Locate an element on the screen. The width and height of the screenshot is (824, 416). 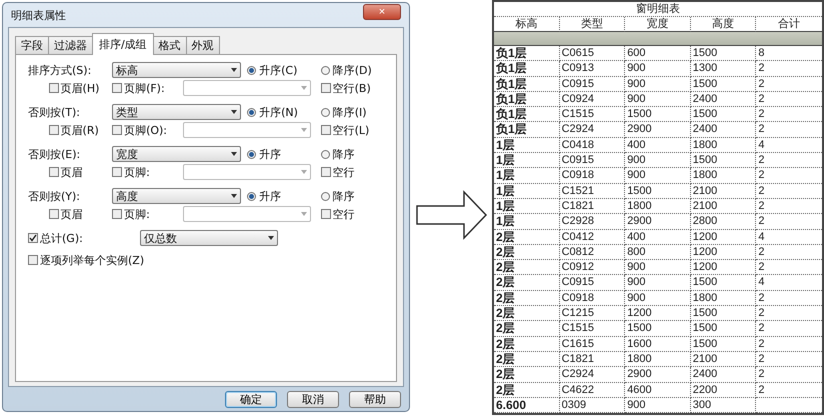
checkbox-label: 页脚(F): is located at coordinates (144, 88).